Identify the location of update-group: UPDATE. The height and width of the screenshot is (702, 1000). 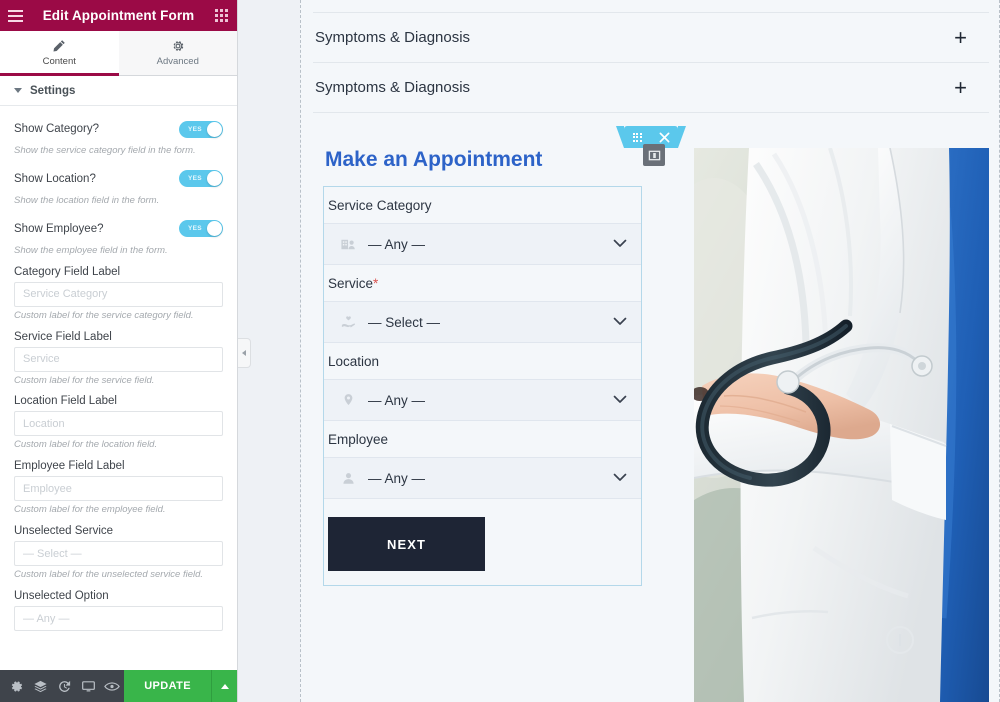
(180, 686).